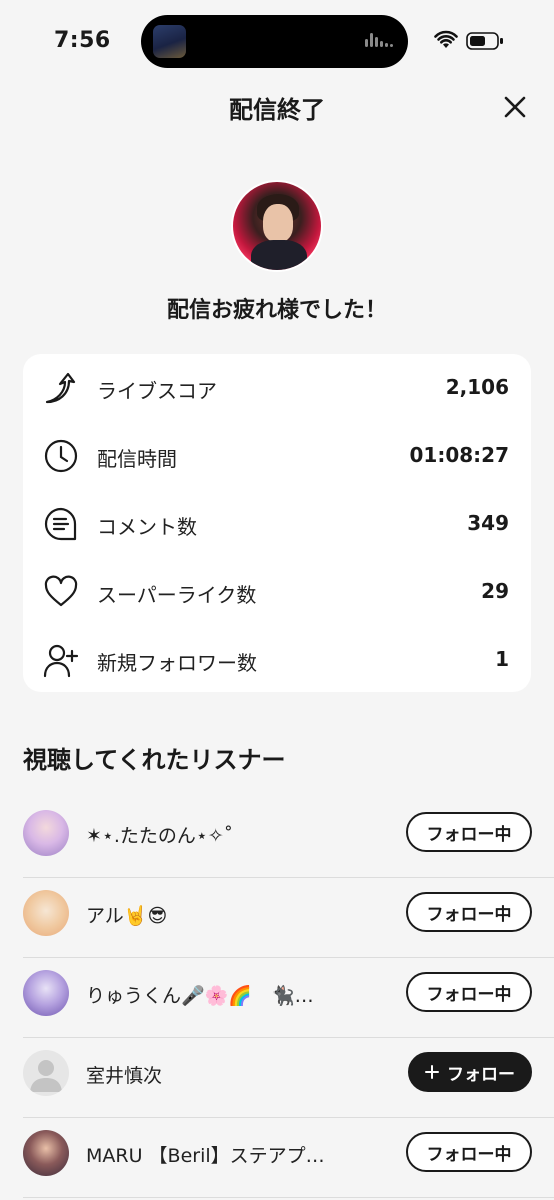 The width and height of the screenshot is (554, 1200). I want to click on listener-name: ✶⋆.たたのん⋆✧˚, so click(160, 836).